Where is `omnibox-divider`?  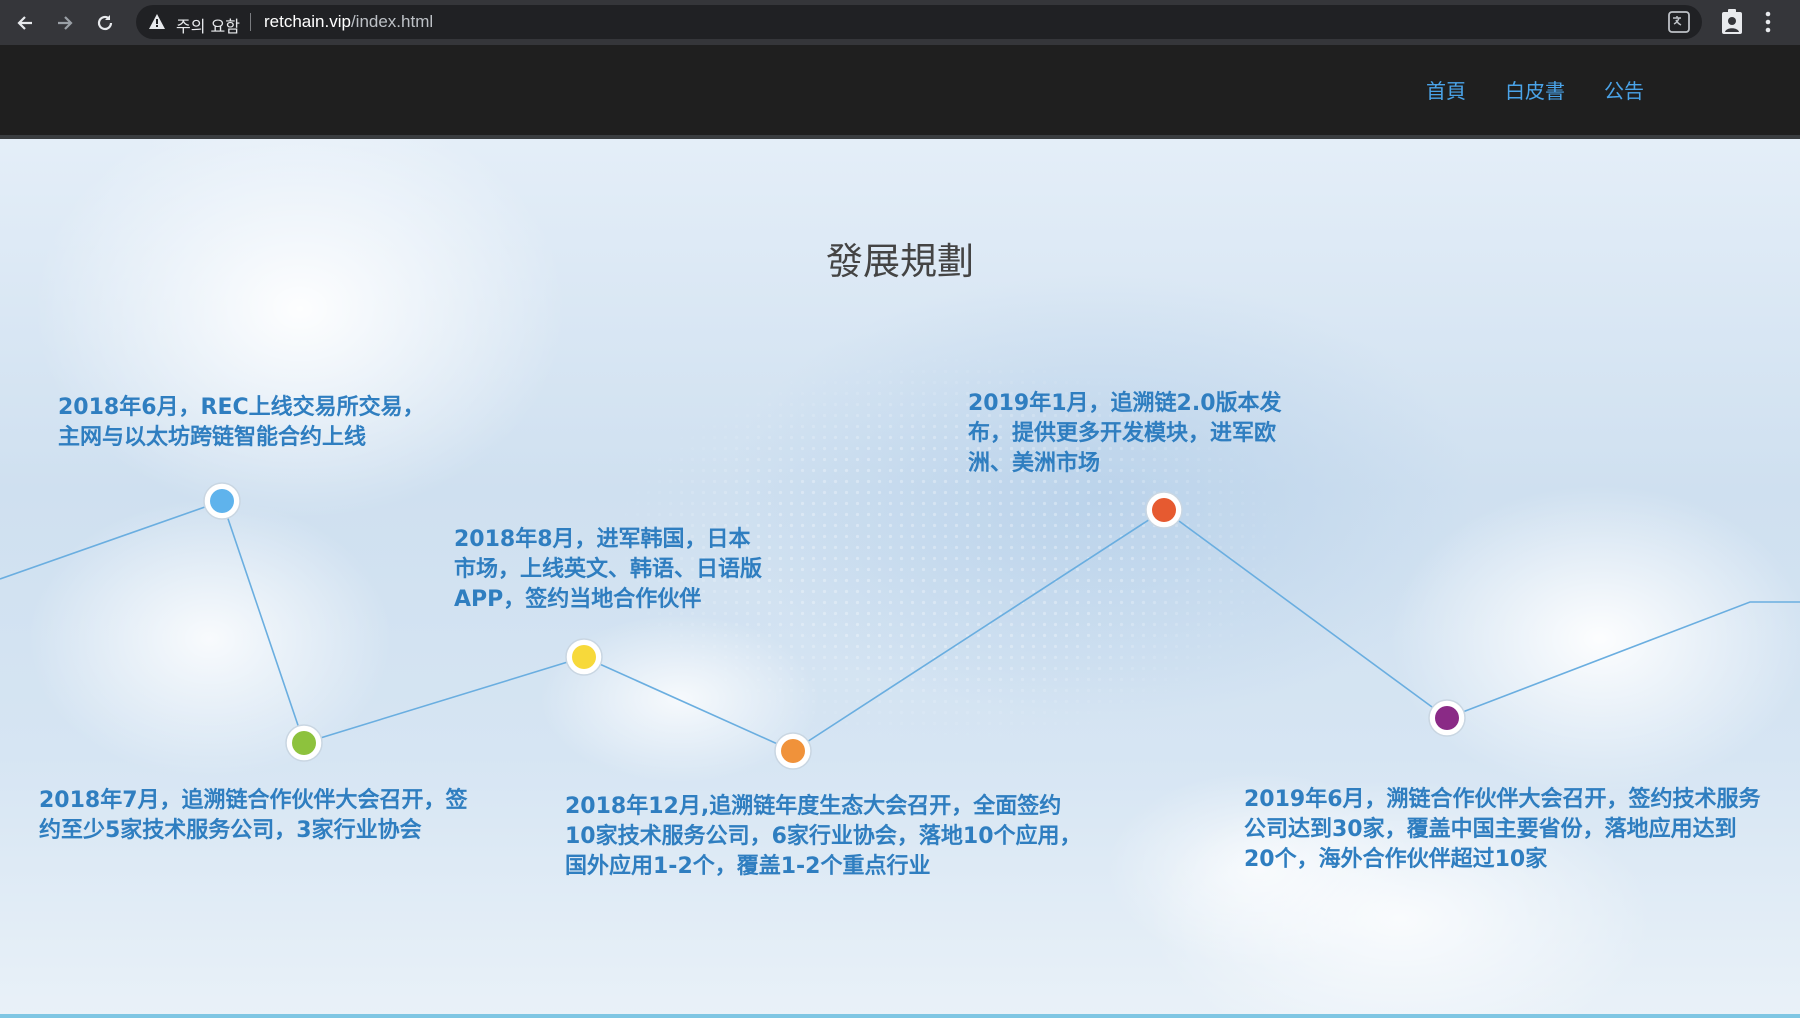
omnibox-divider is located at coordinates (250, 22).